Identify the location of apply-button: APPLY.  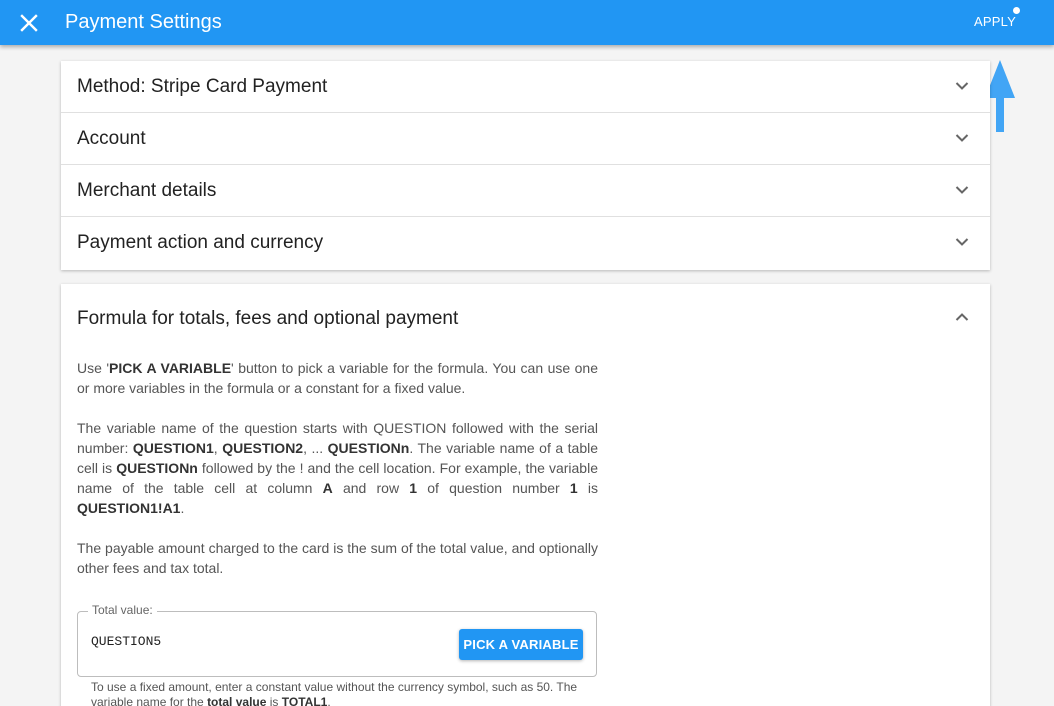
(995, 21).